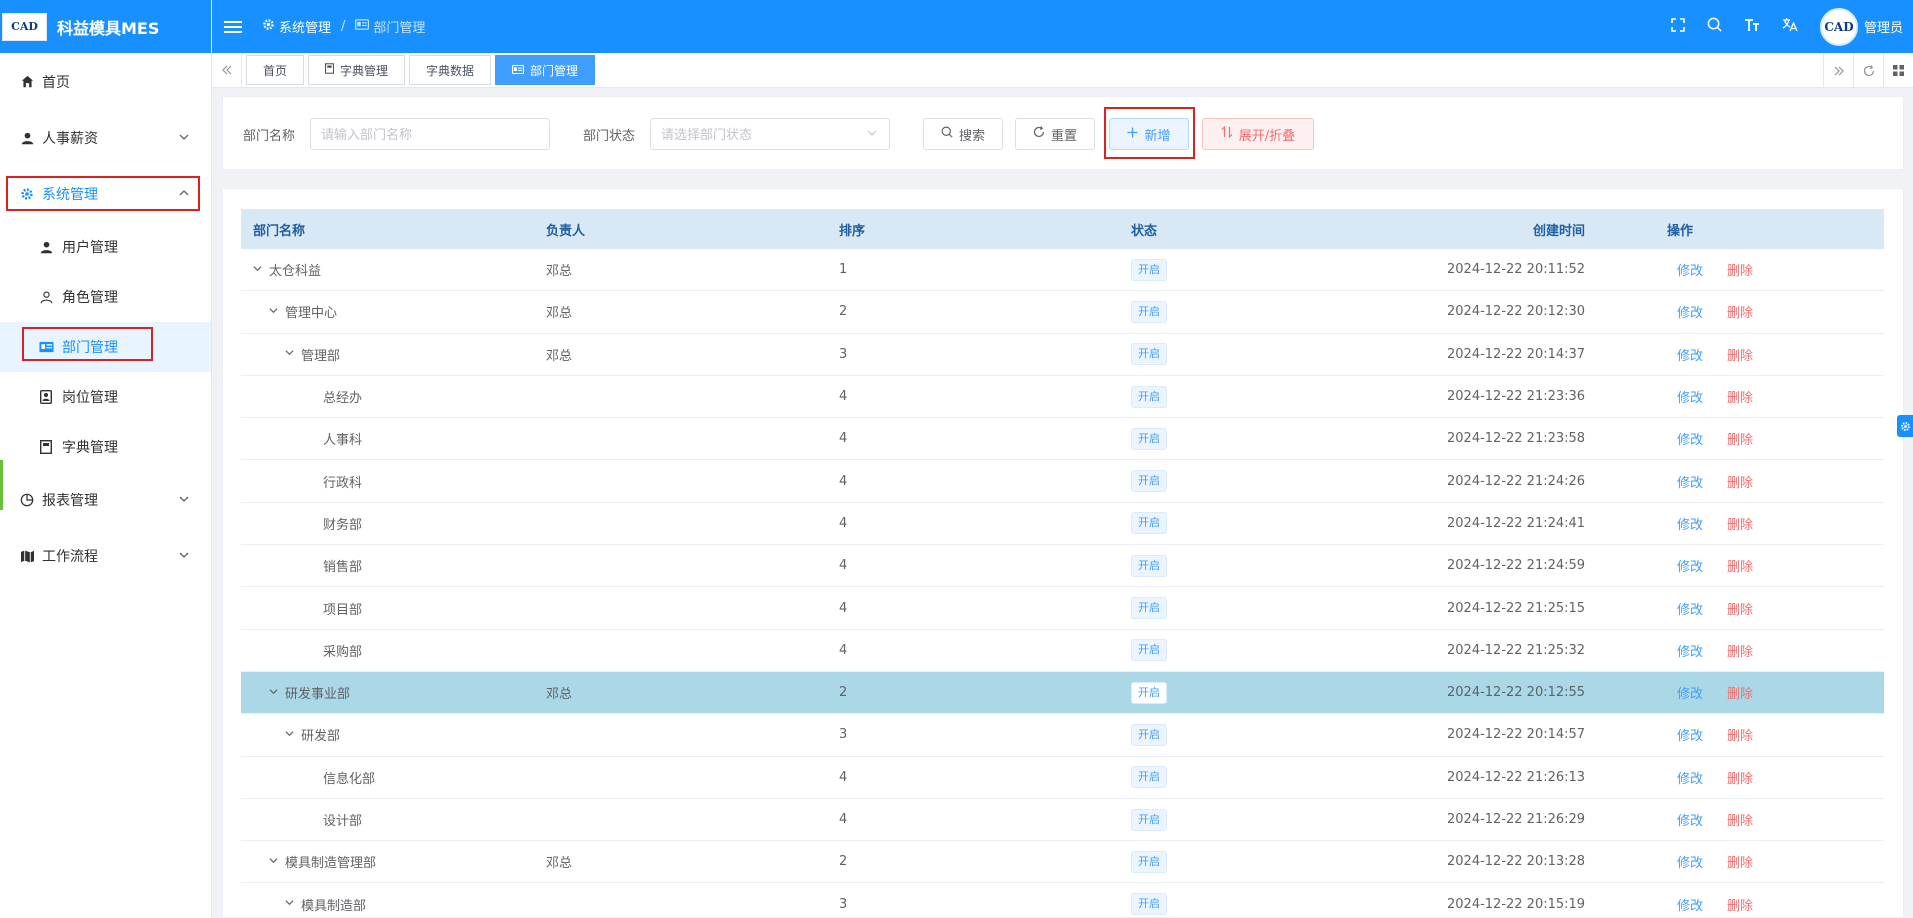  I want to click on tab-departments: 部门管理, so click(545, 70).